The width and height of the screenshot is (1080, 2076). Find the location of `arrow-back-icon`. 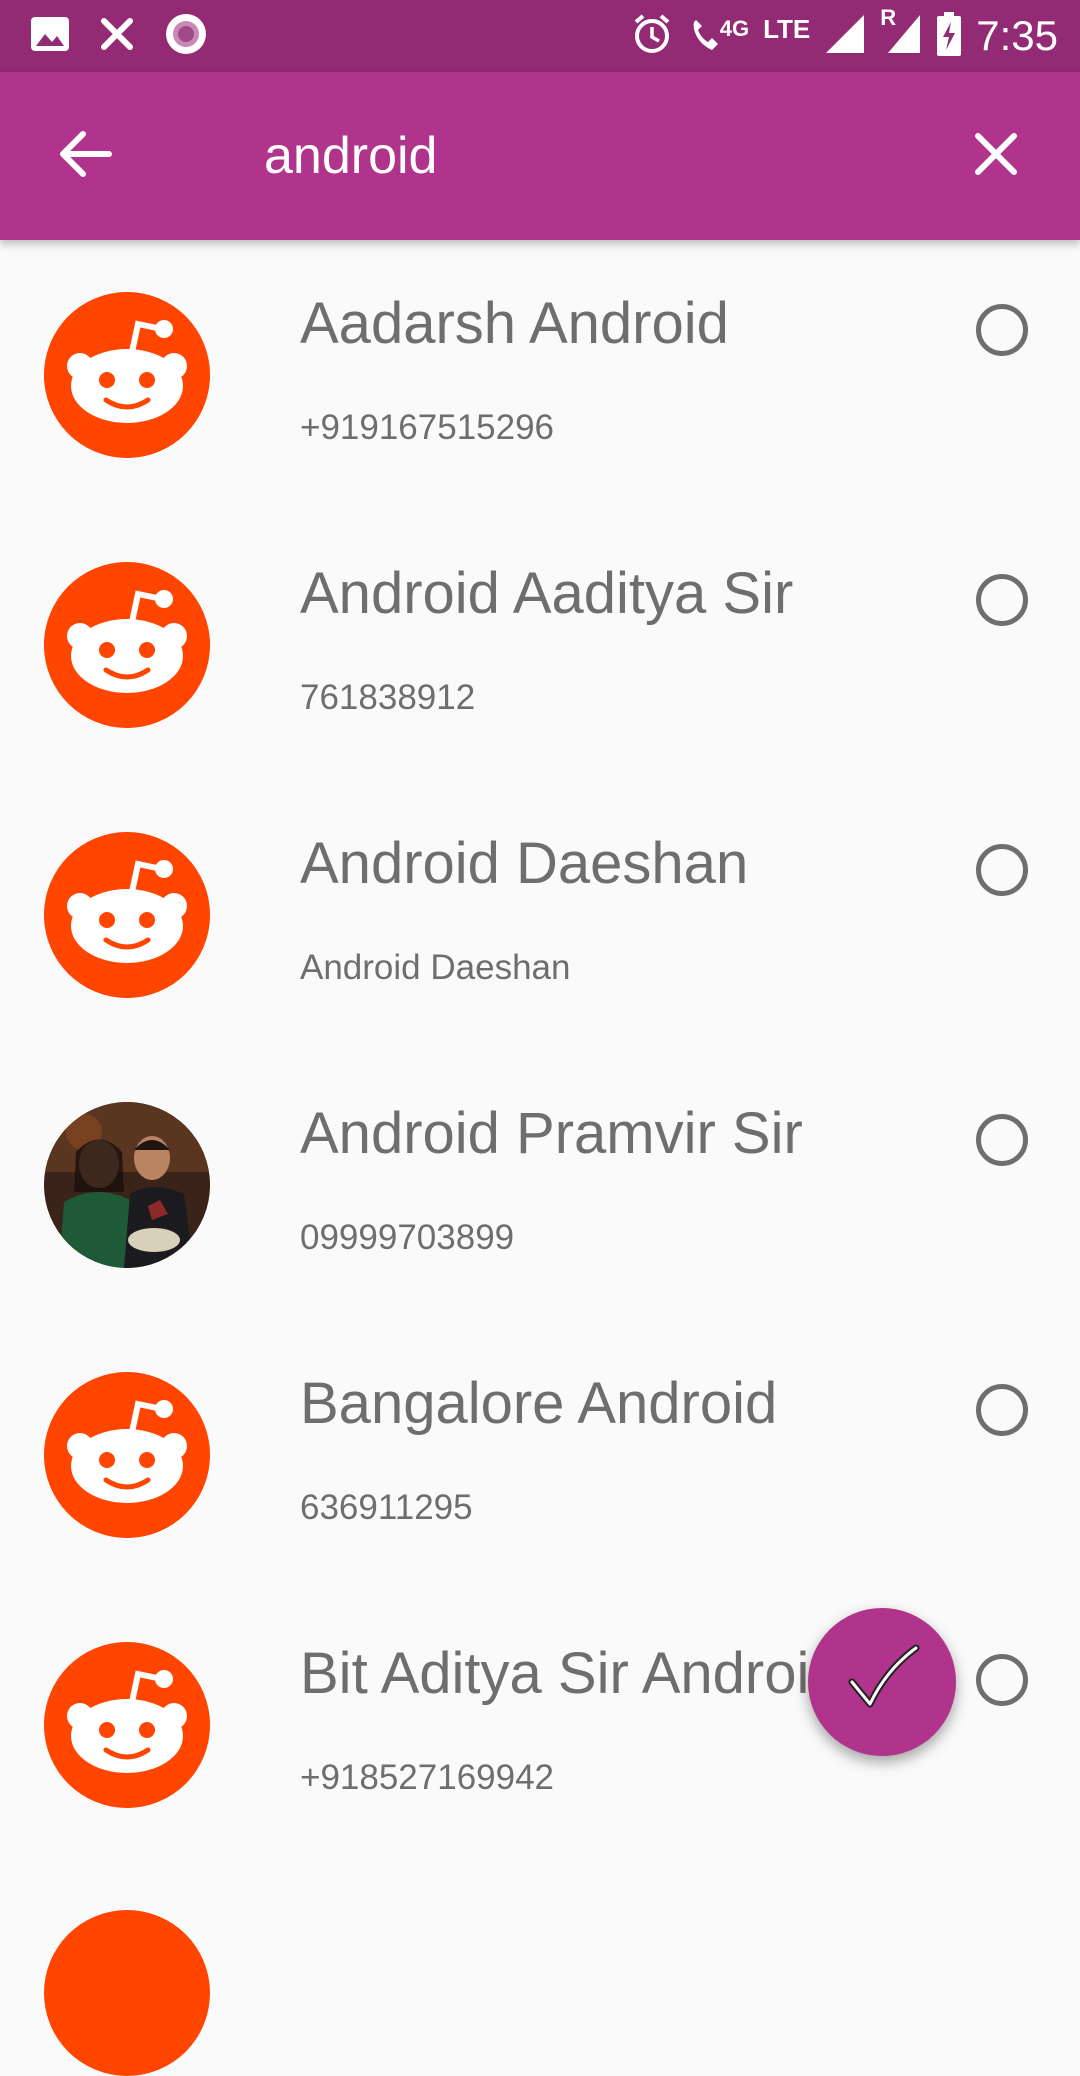

arrow-back-icon is located at coordinates (86, 156).